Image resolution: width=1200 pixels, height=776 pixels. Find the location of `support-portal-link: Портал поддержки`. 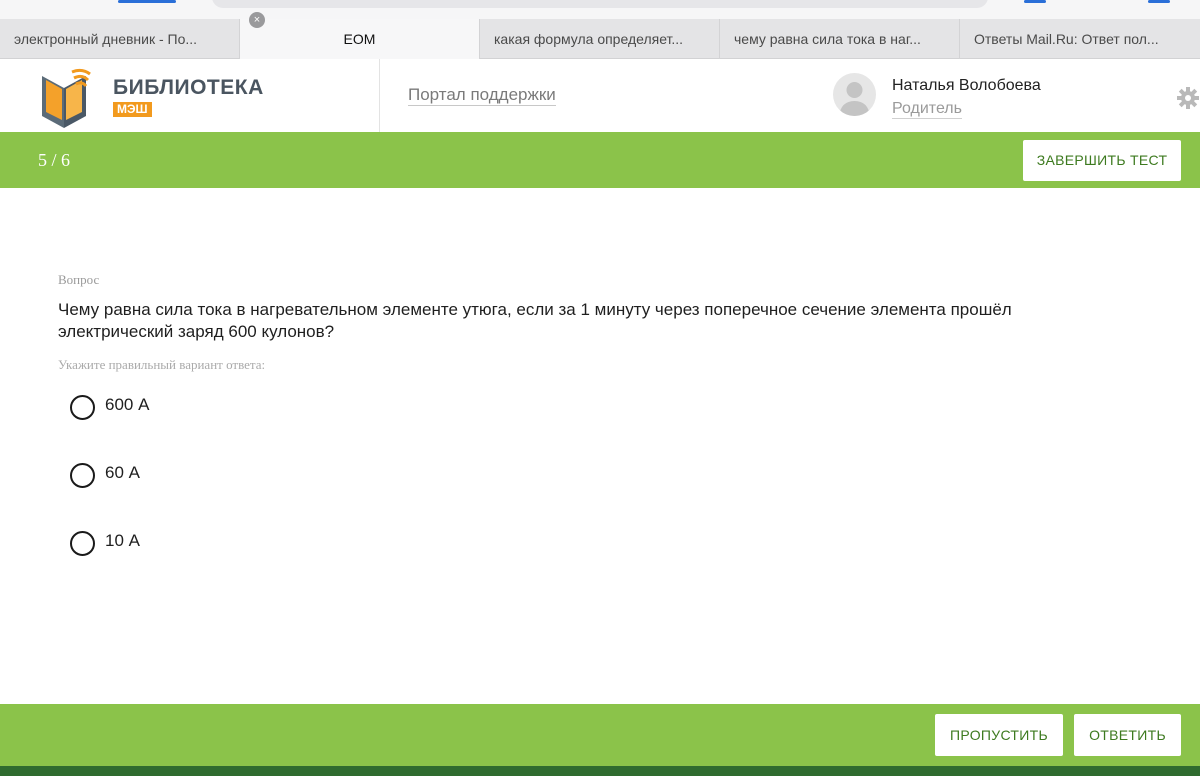

support-portal-link: Портал поддержки is located at coordinates (482, 95).